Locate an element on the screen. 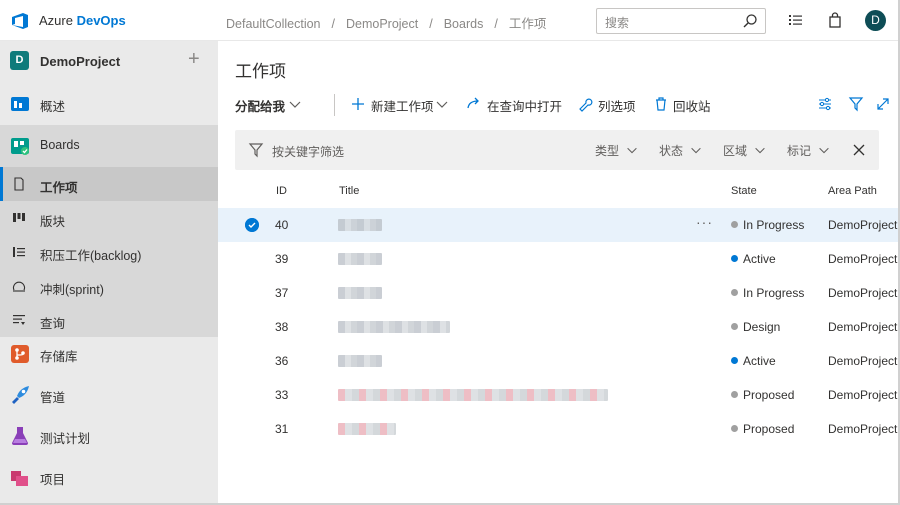 This screenshot has width=900, height=505. table-row: 39 Active DemoProject is located at coordinates (558, 259).